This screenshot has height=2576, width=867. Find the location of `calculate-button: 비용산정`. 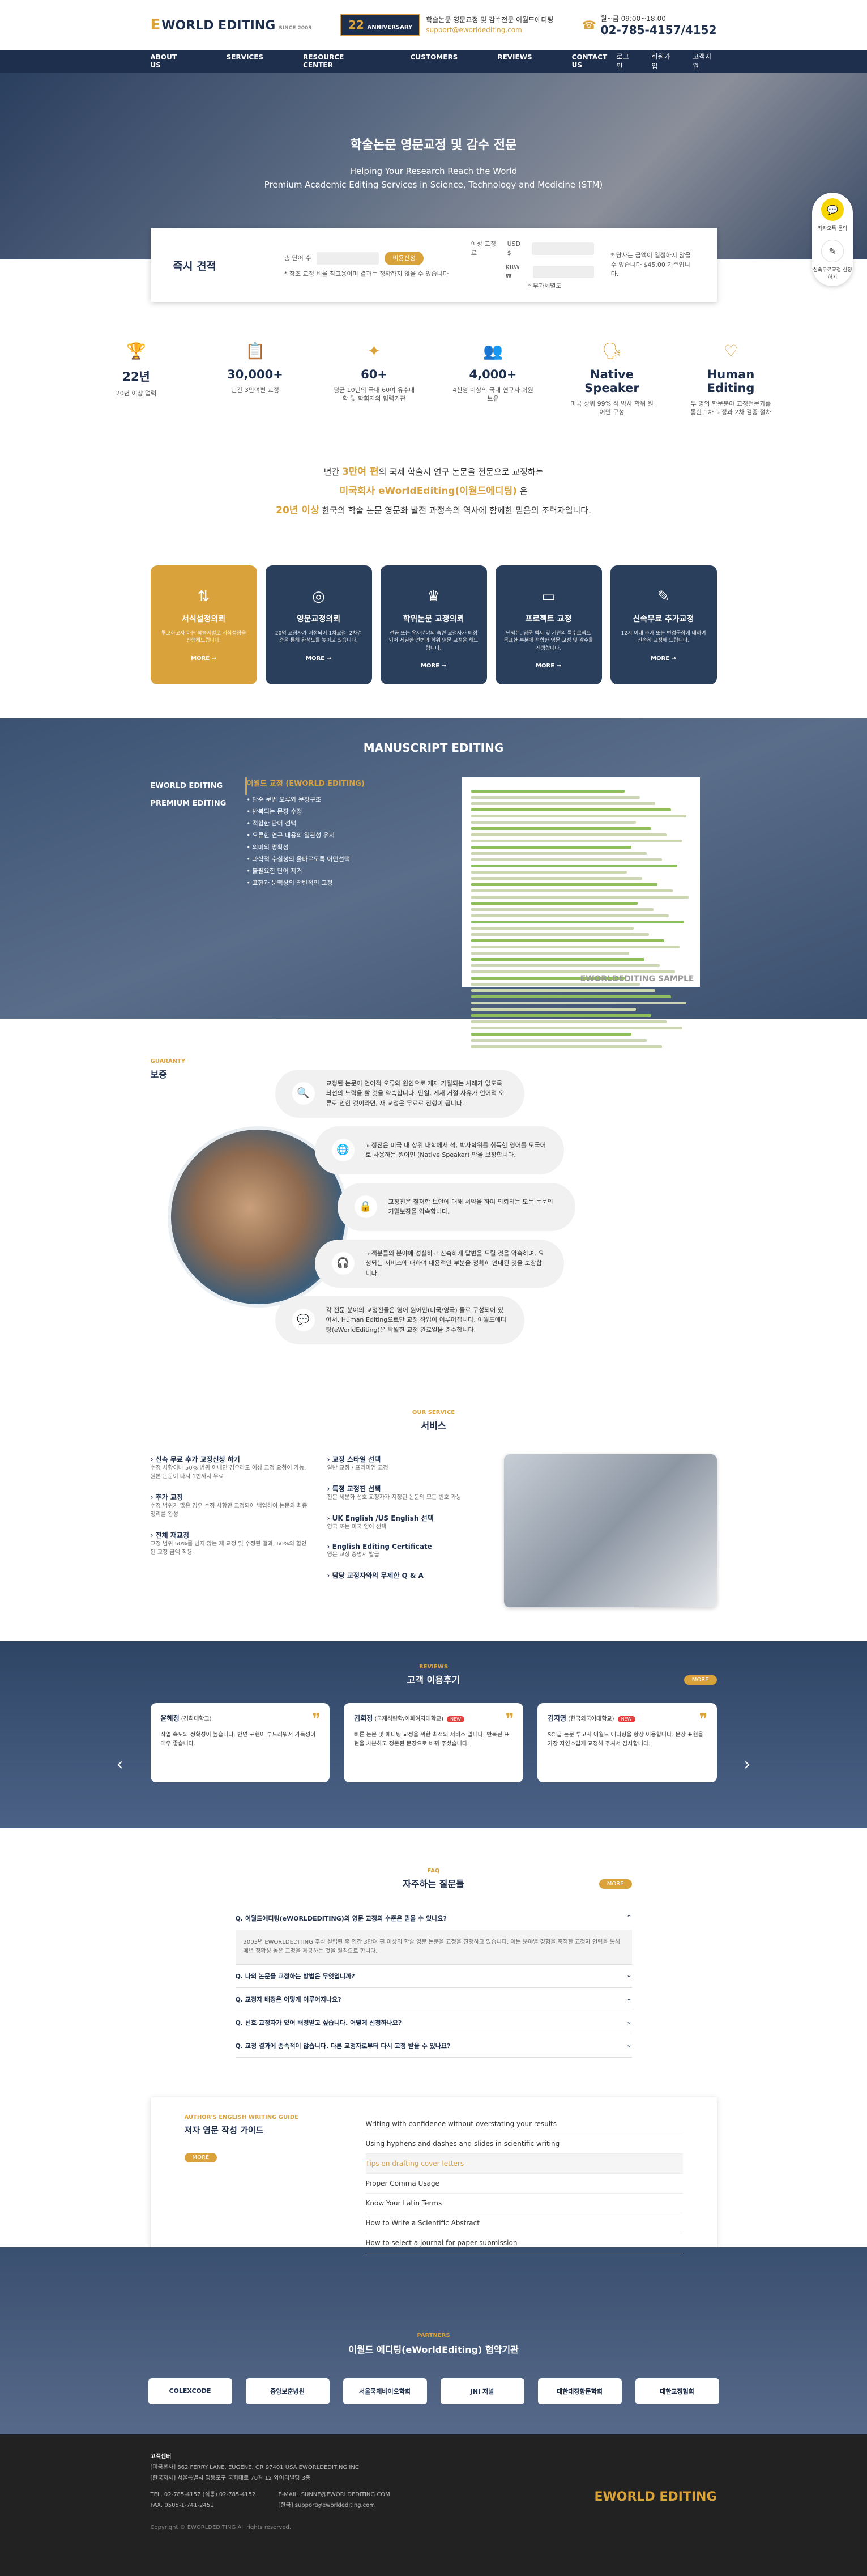

calculate-button: 비용산정 is located at coordinates (404, 258).